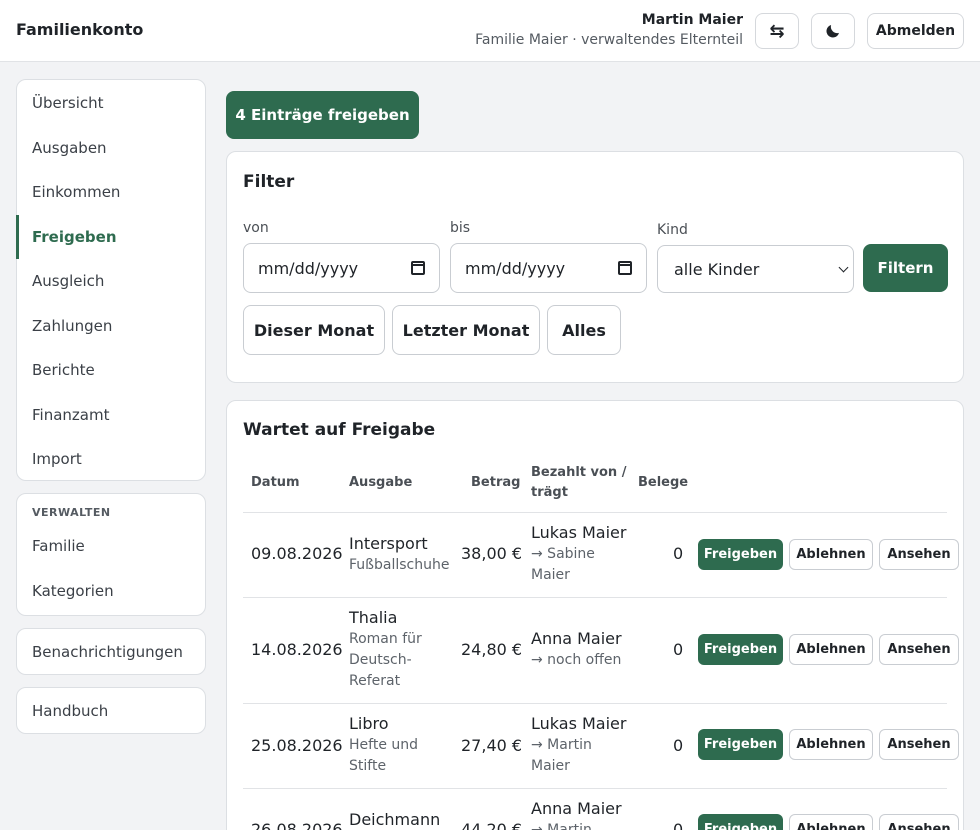 The image size is (980, 830). I want to click on sidebar-manual-card: Handbuch, so click(111, 710).